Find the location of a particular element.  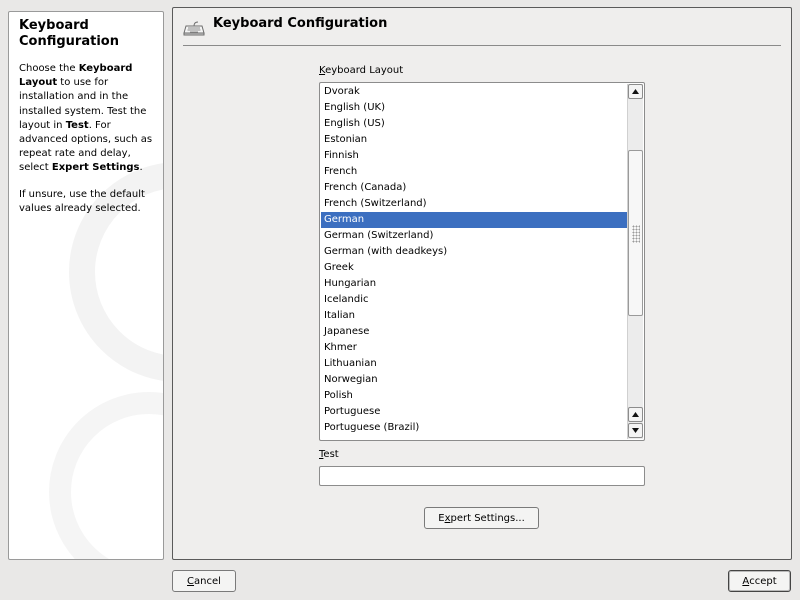

list-item: Japanese is located at coordinates (474, 332).